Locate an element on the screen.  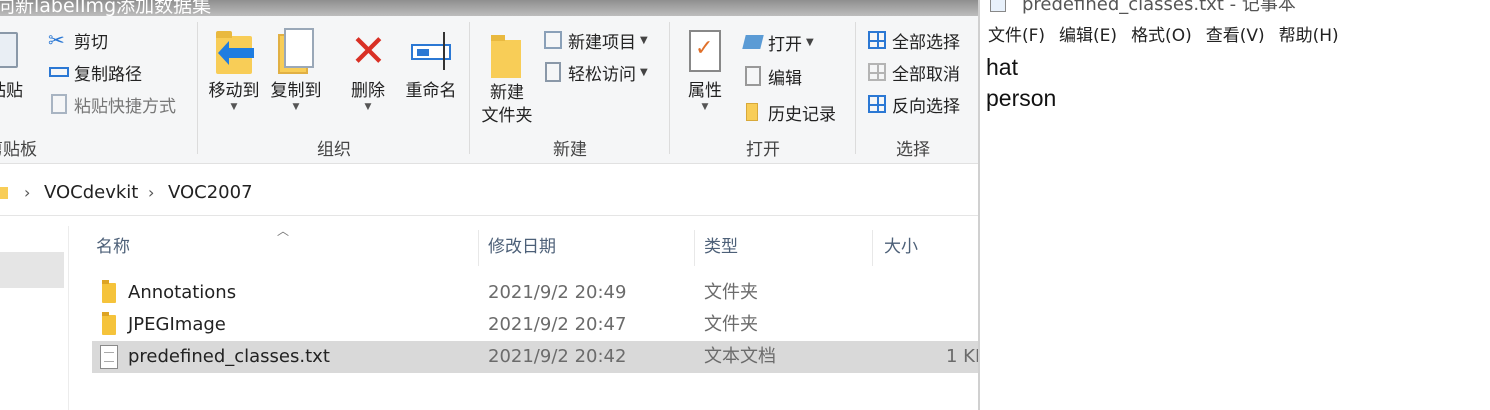
select-none-icon is located at coordinates (877, 72).